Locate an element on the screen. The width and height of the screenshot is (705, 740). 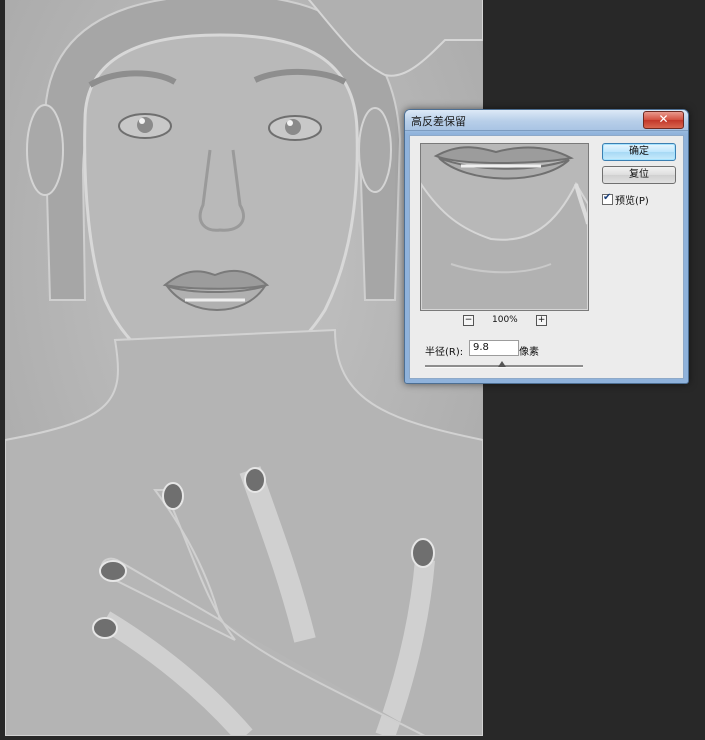
dialog-title: 高反差保留 is located at coordinates (438, 121).